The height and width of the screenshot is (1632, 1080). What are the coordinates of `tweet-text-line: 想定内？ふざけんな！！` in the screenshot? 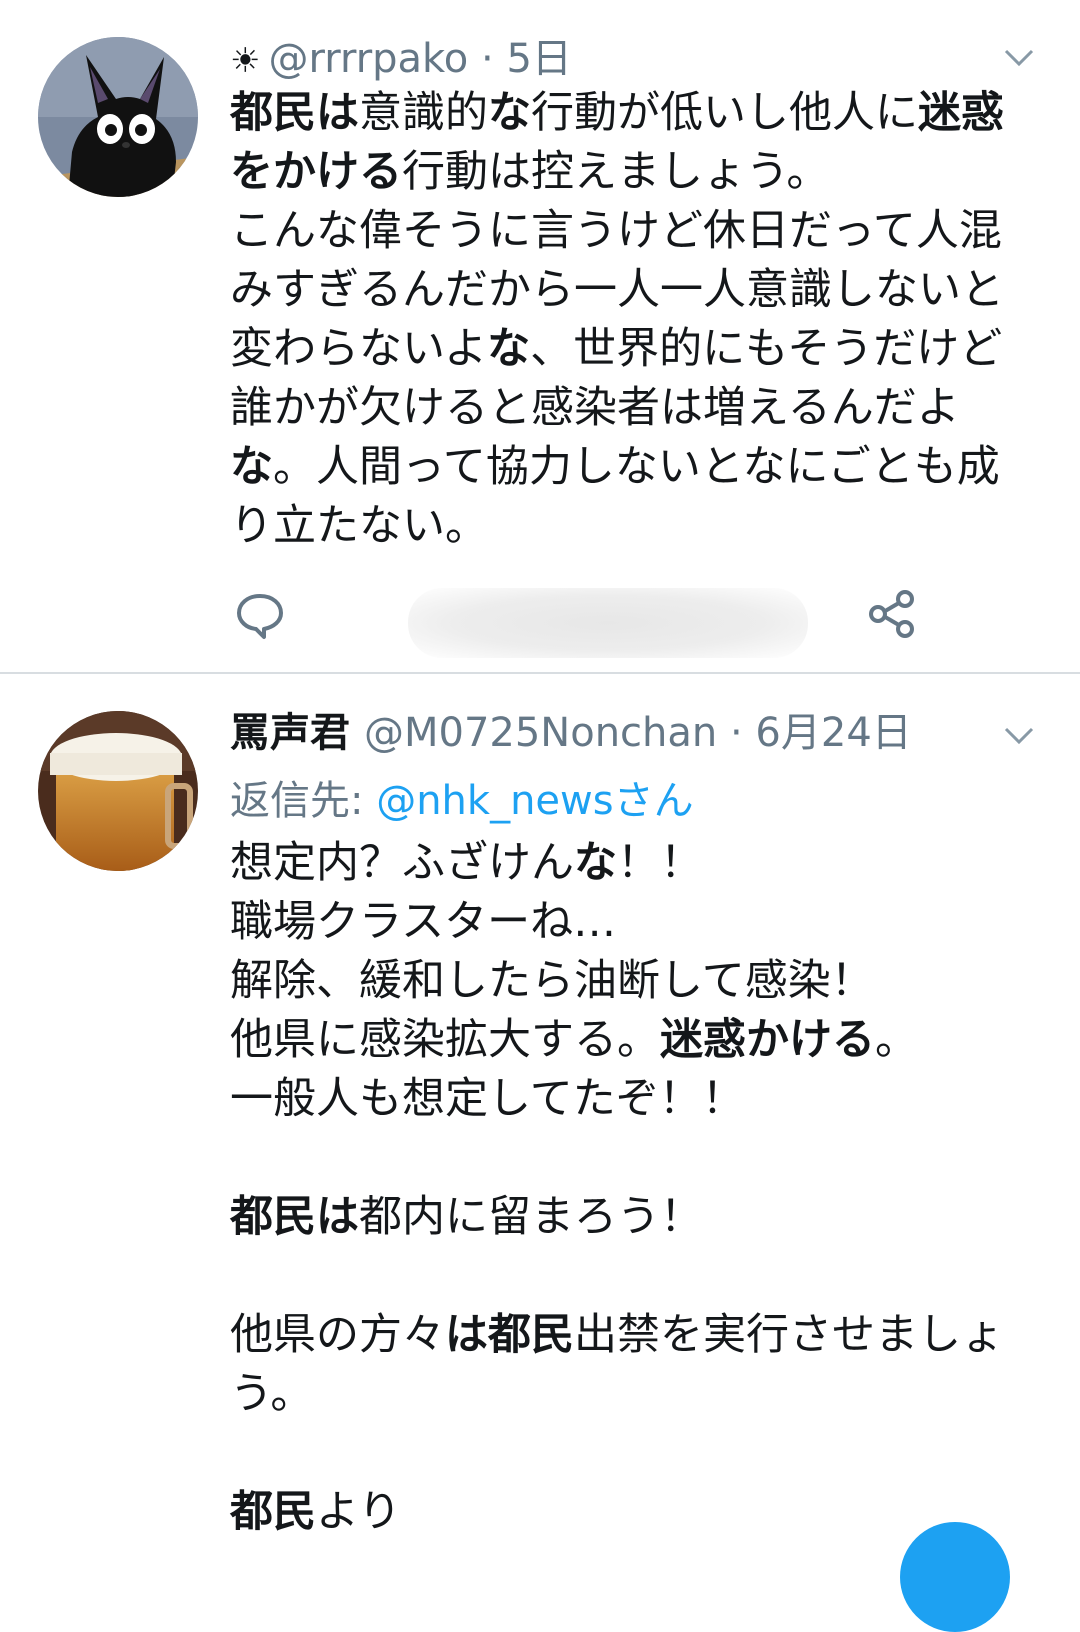 It's located at (617, 863).